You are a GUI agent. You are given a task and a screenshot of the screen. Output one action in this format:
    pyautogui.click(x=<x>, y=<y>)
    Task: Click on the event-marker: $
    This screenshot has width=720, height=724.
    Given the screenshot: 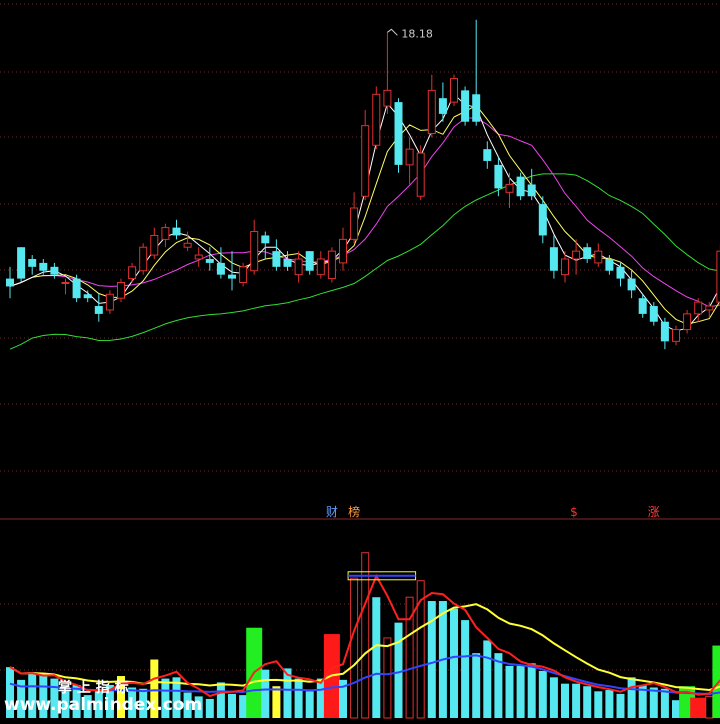 What is the action you would take?
    pyautogui.click(x=574, y=512)
    